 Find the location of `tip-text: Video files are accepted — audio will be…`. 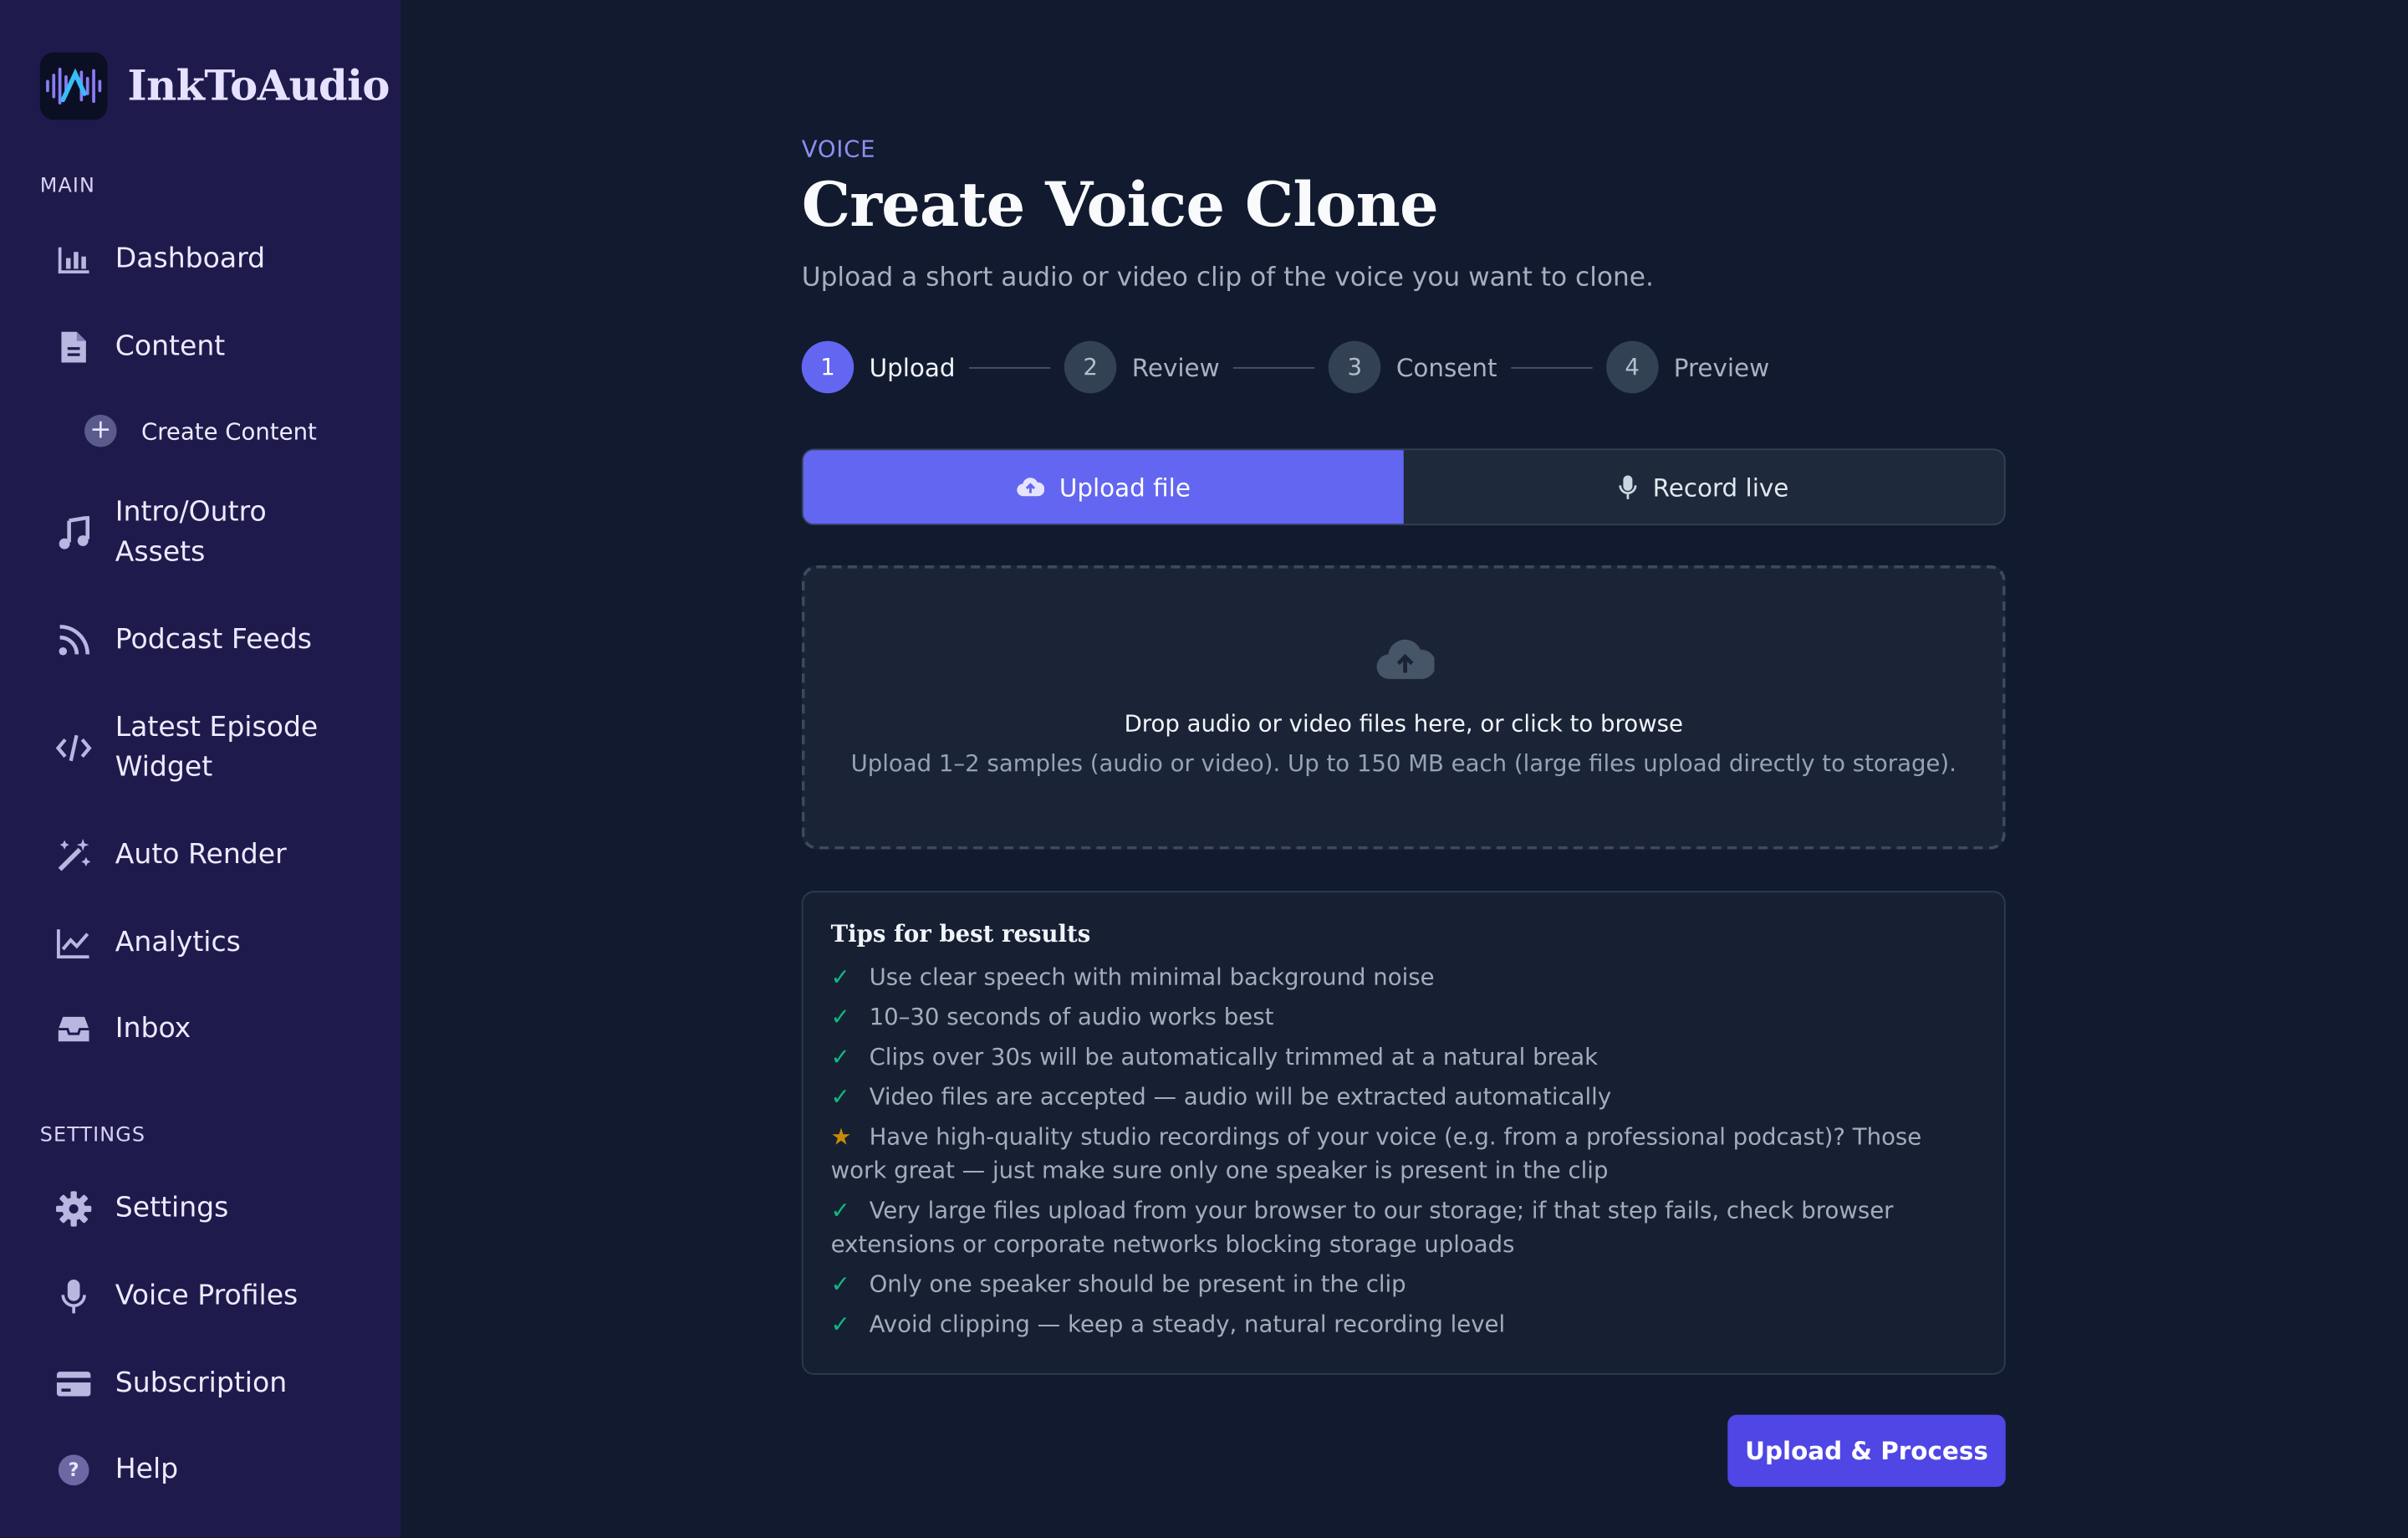

tip-text: Video files are accepted — audio will be… is located at coordinates (1240, 1096).